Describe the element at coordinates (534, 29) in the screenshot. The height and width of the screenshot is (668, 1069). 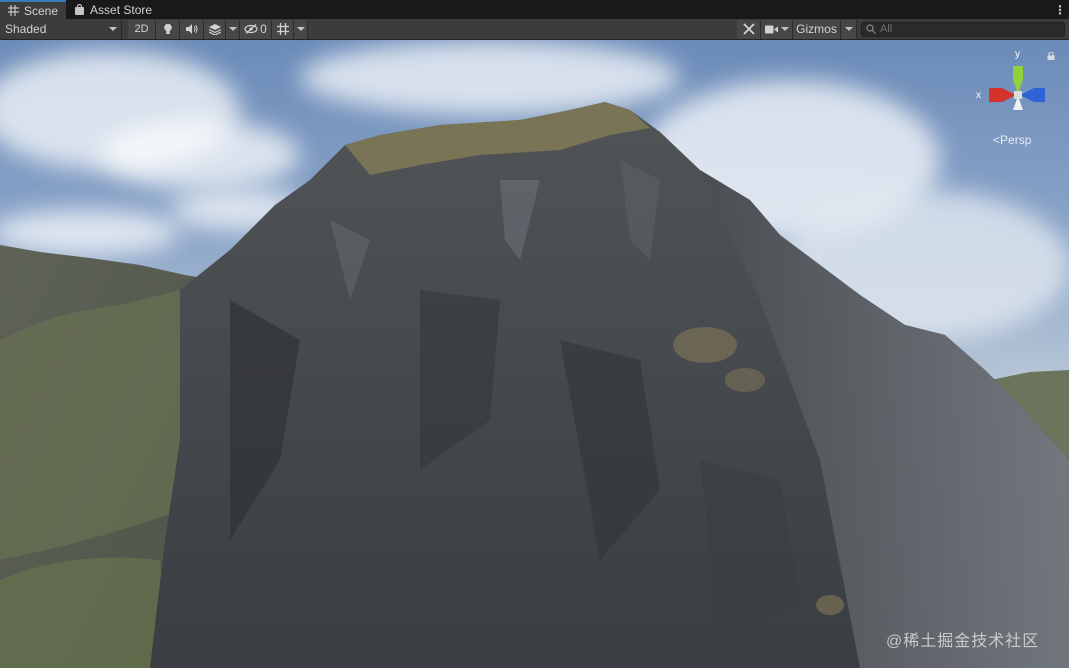
I see `scene-toolbar: Shaded 2D 0 Gizmos All` at that location.